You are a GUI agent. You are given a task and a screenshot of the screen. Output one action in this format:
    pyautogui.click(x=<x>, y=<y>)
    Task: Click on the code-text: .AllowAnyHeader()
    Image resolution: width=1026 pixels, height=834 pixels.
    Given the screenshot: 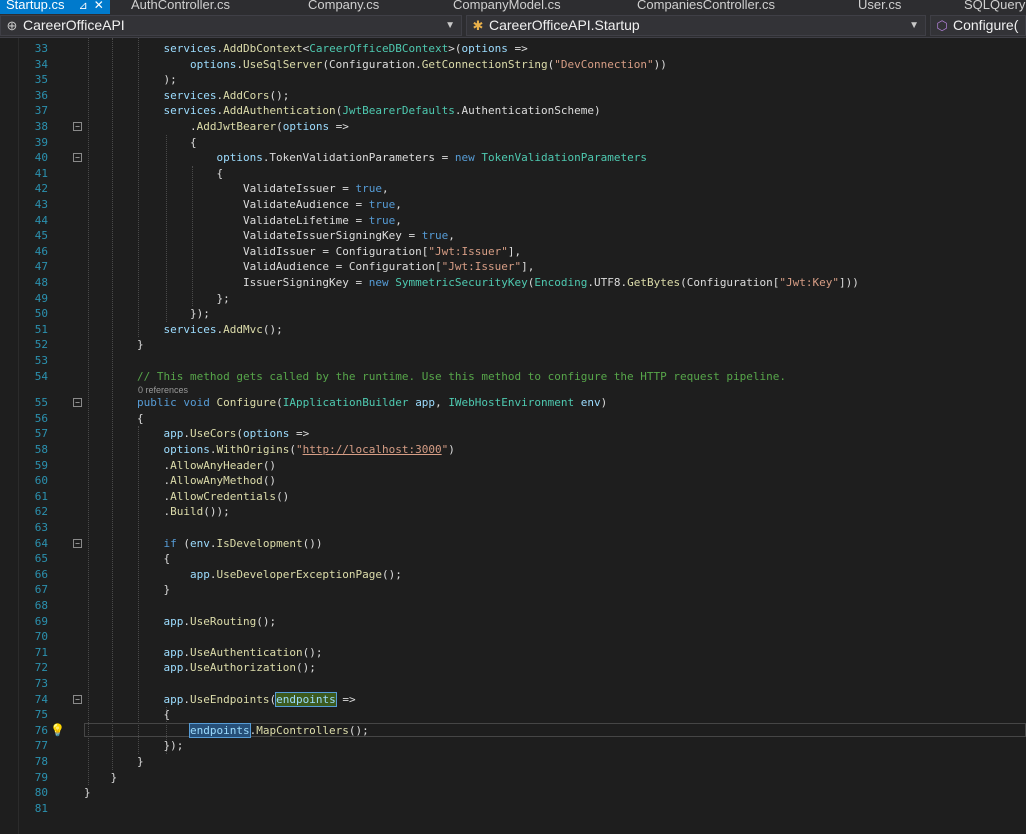 What is the action you would take?
    pyautogui.click(x=180, y=466)
    